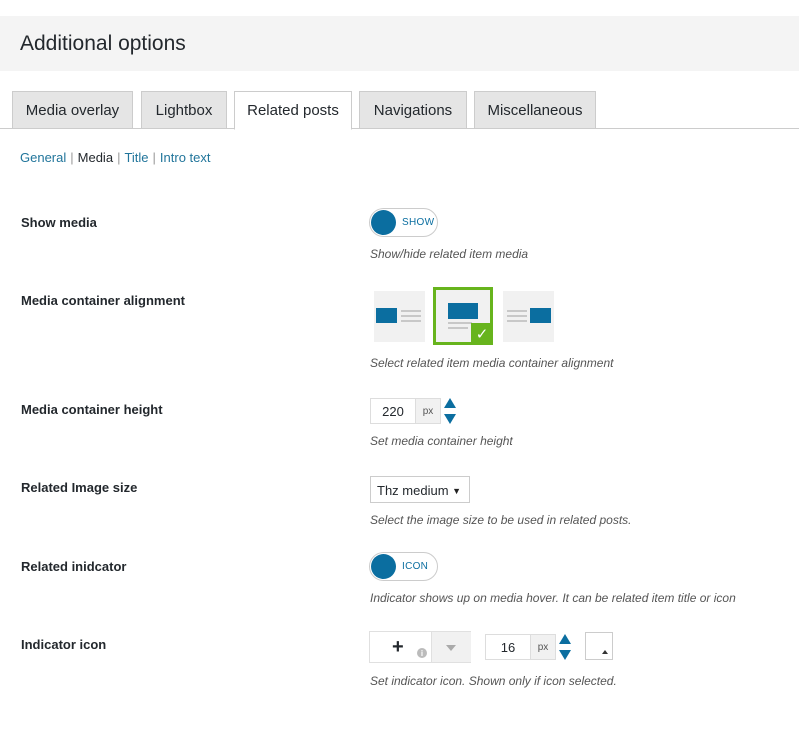 This screenshot has width=799, height=749. I want to click on icon-picker: + i, so click(420, 647).